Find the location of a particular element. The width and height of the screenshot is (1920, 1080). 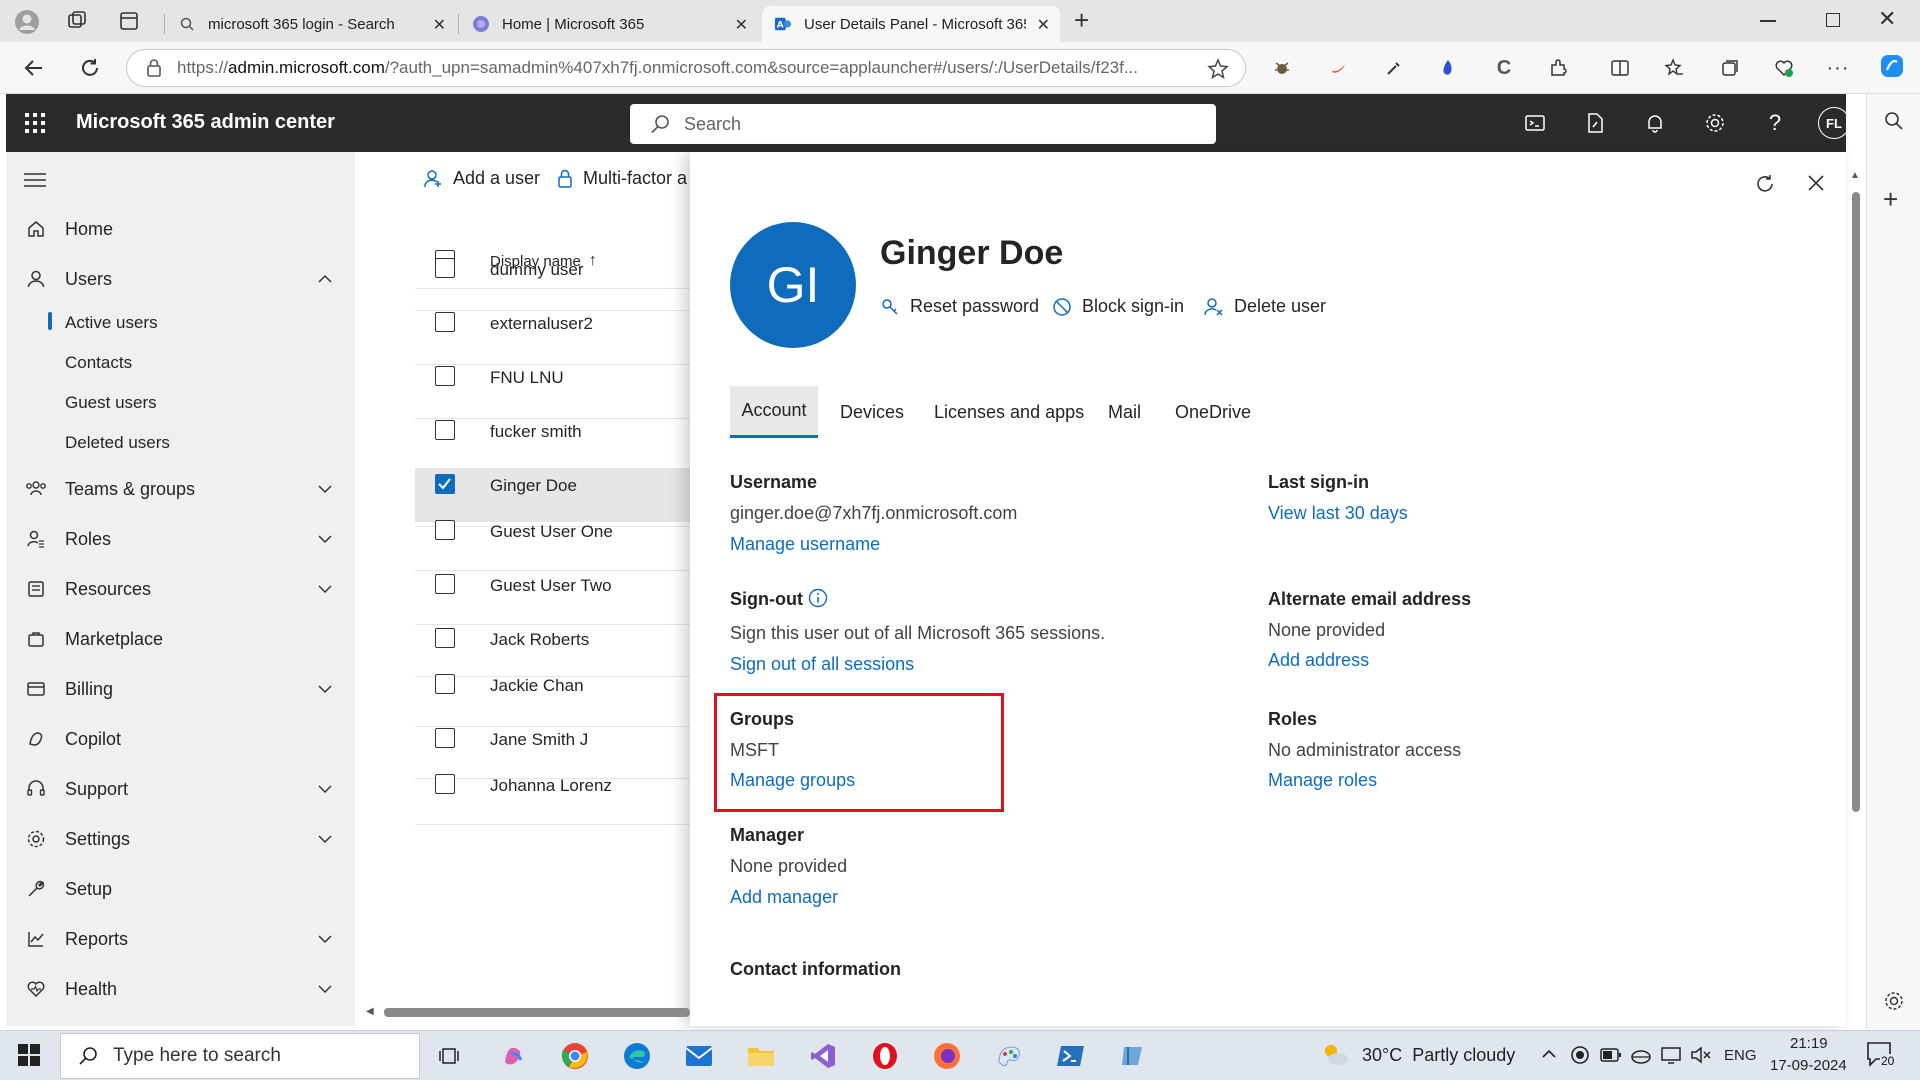

browser-essentials-icon is located at coordinates (1784, 68).